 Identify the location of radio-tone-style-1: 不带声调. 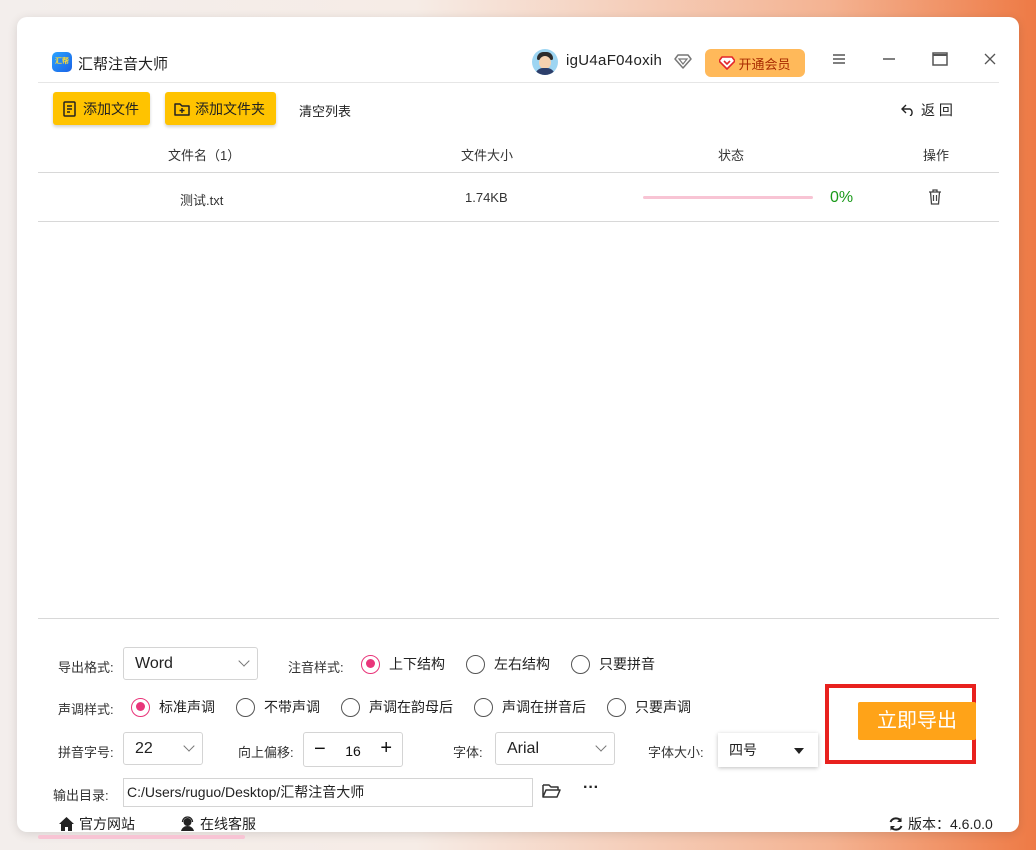
(278, 707).